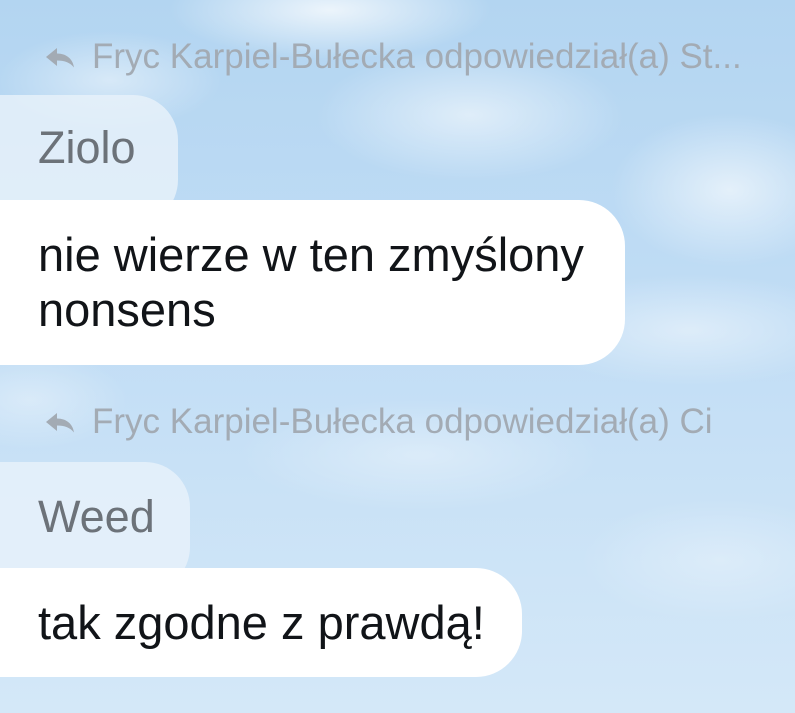  Describe the element at coordinates (402, 421) in the screenshot. I see `reply-header-text: Fryc Karpiel-Bułecka odpowiedział(a) Ci` at that location.